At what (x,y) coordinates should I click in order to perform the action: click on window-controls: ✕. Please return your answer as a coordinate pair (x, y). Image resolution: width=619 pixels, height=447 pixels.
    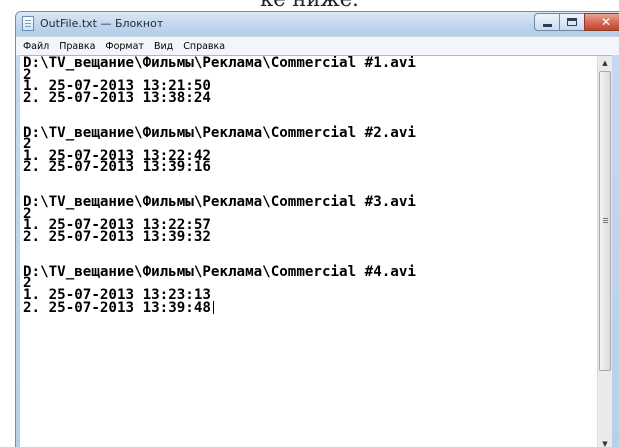
    Looking at the image, I should click on (576, 22).